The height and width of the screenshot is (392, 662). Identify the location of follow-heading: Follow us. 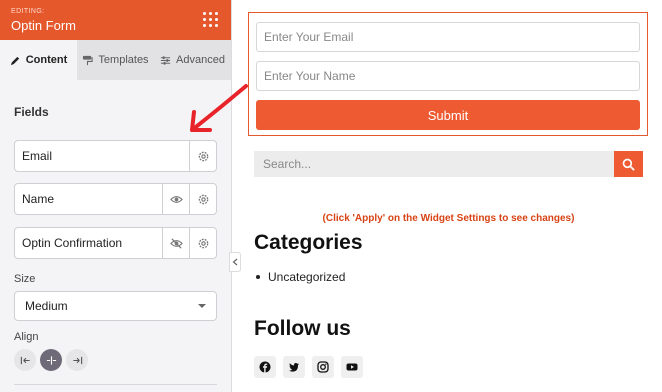
(302, 328).